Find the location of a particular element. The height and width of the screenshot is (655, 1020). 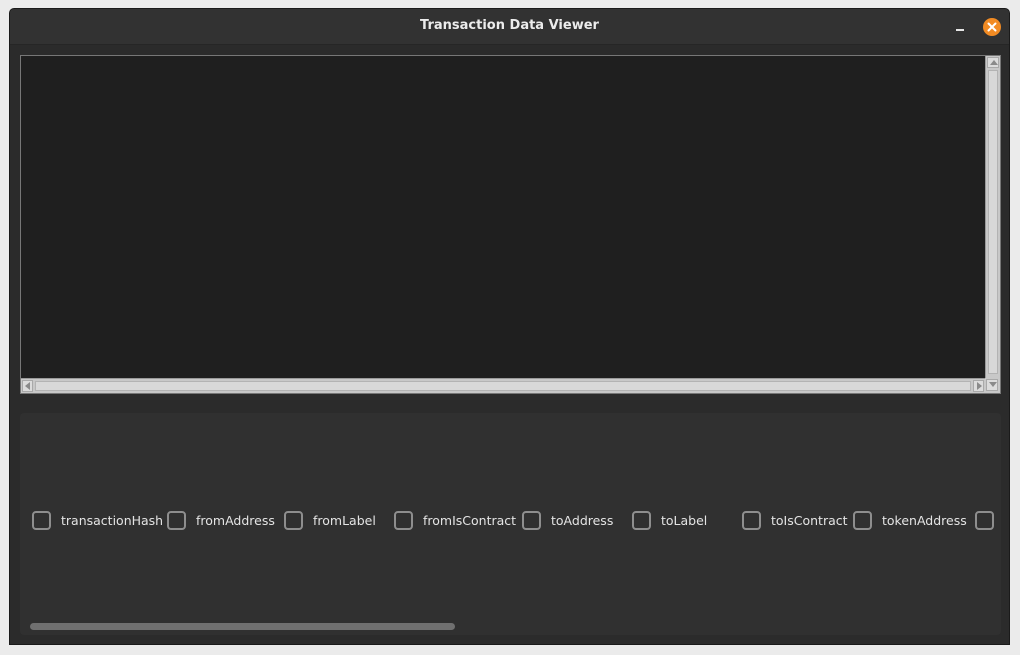

arrow-right-icon is located at coordinates (979, 386).